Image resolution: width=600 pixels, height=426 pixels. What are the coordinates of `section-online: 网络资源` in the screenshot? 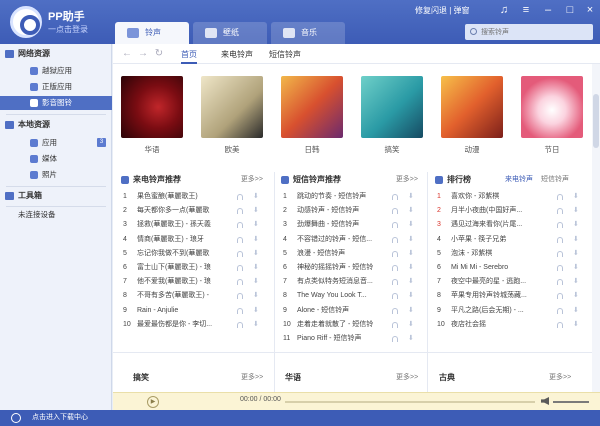 It's located at (56, 54).